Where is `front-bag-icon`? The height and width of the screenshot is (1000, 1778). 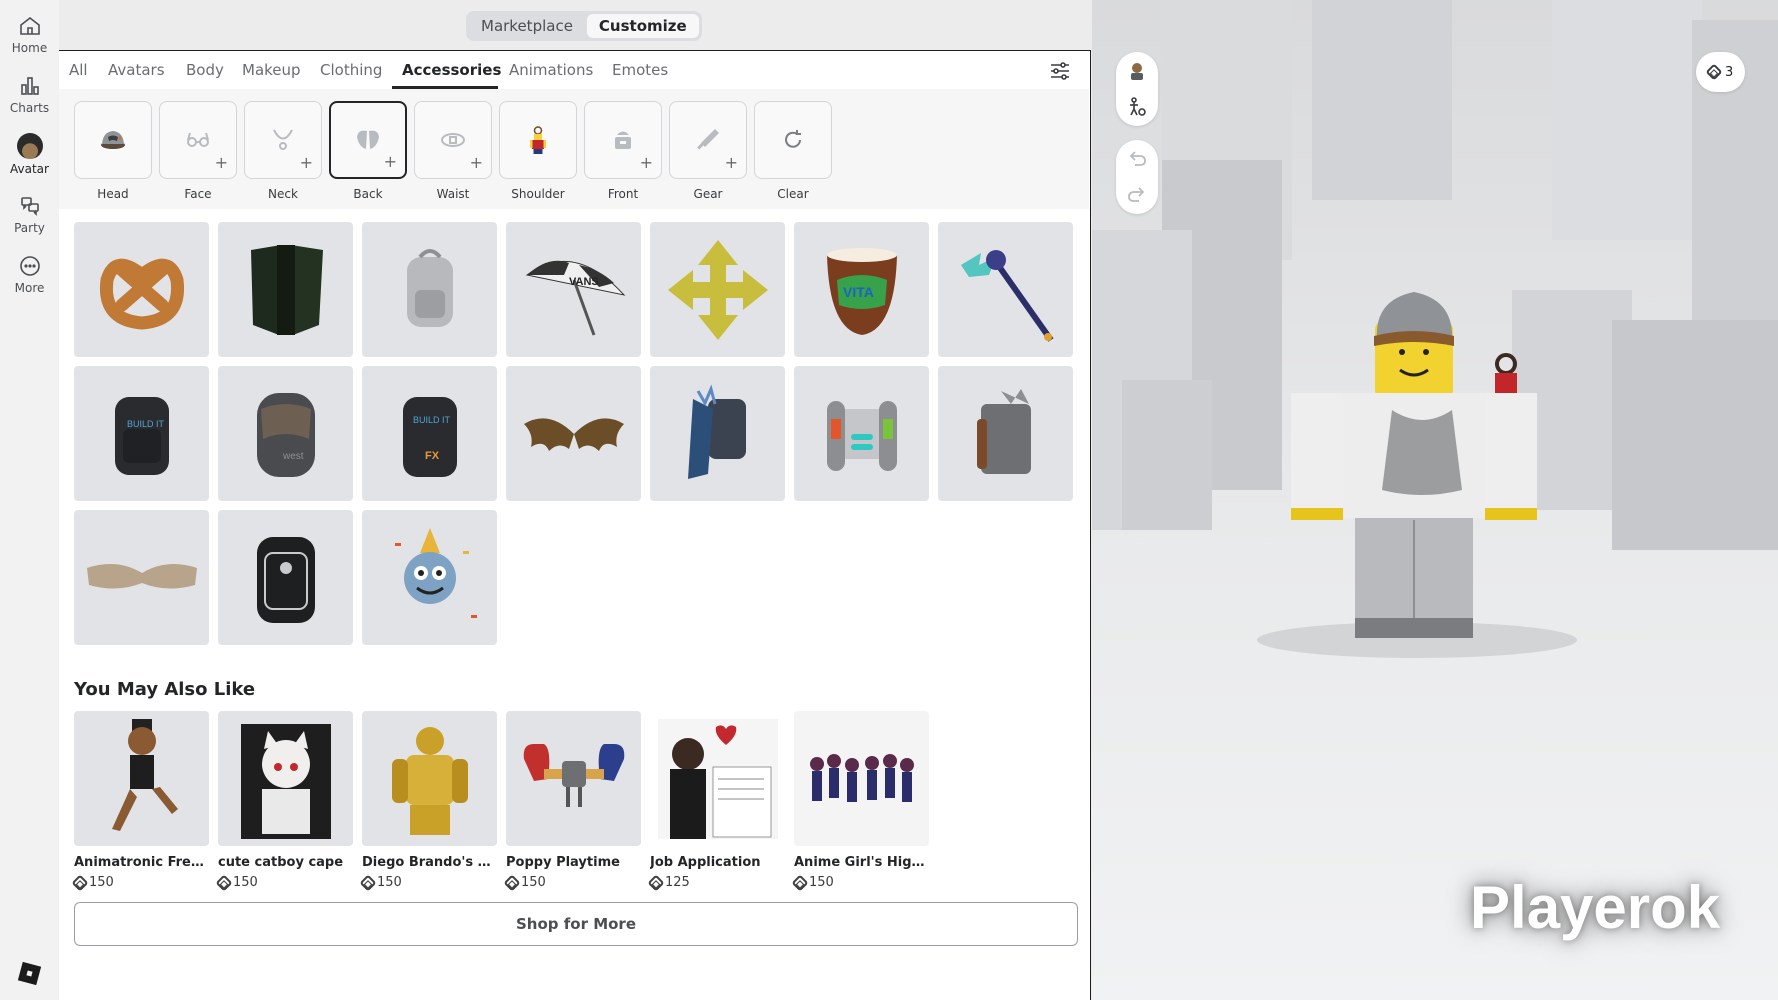 front-bag-icon is located at coordinates (623, 140).